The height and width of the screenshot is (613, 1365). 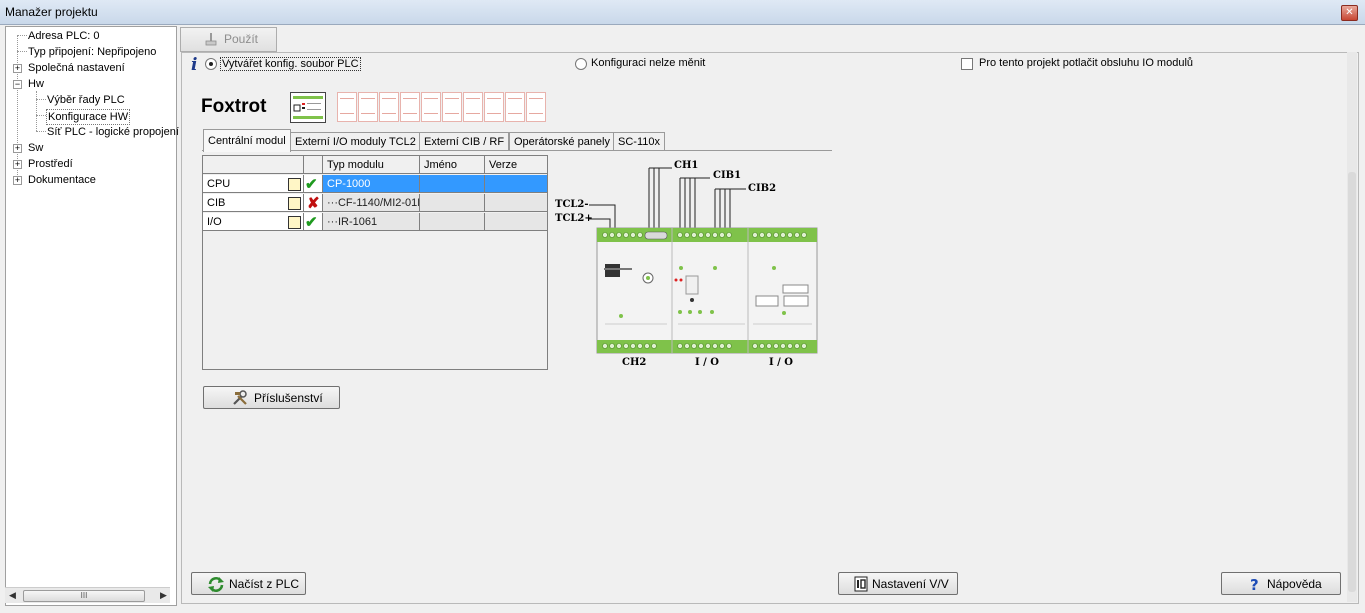 I want to click on label-no-change: Konfiguraci nelze měnit, so click(x=648, y=63).